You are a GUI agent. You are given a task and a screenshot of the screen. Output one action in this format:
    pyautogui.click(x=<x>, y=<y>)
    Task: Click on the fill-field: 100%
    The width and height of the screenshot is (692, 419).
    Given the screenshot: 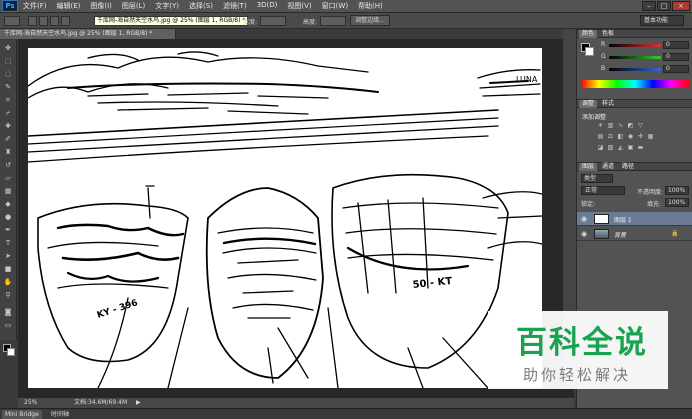 What is the action you would take?
    pyautogui.click(x=677, y=202)
    